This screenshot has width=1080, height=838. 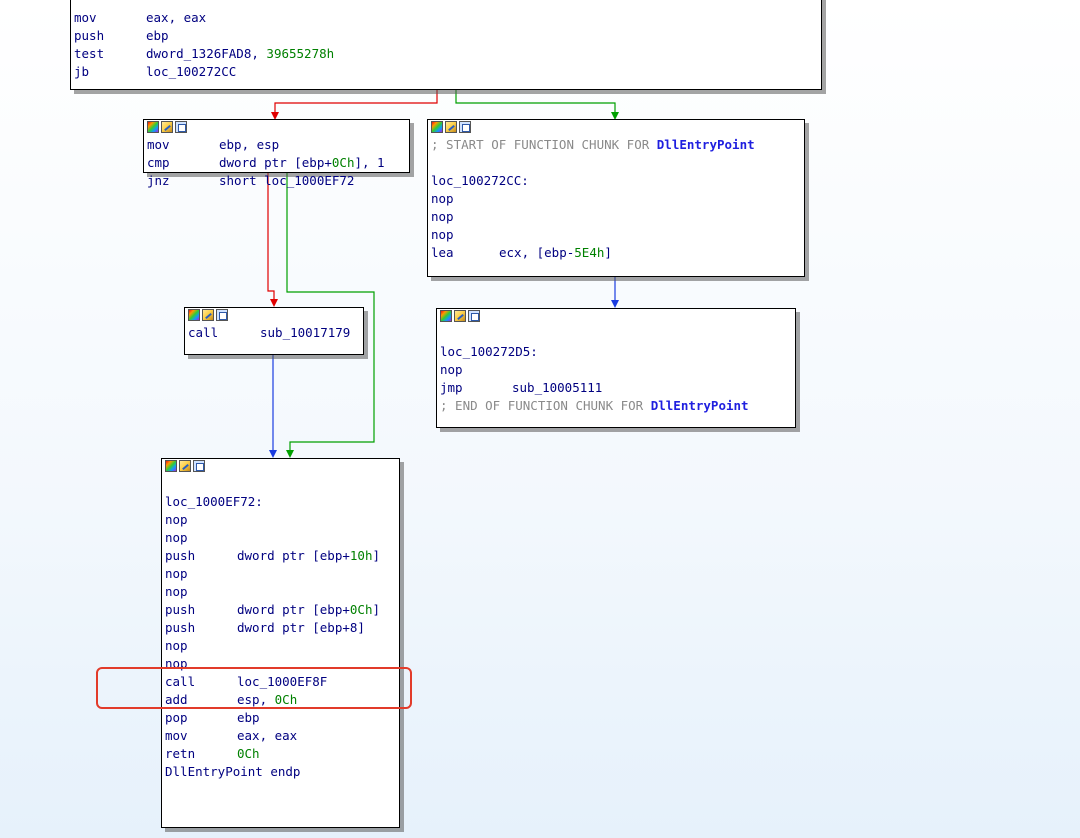 I want to click on instruction-line: push dword ptr [ebp+0Ch], so click(x=272, y=609).